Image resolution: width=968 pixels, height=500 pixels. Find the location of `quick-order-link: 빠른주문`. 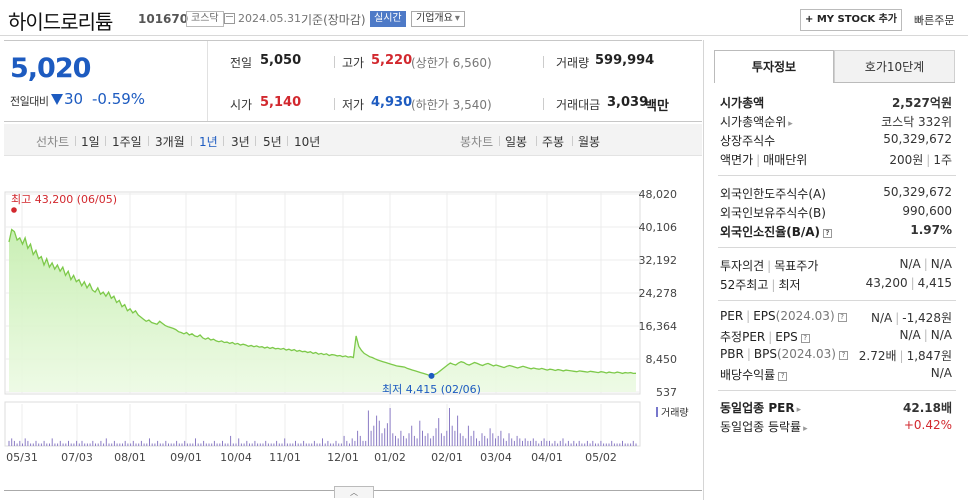

quick-order-link: 빠른주문 is located at coordinates (934, 20).